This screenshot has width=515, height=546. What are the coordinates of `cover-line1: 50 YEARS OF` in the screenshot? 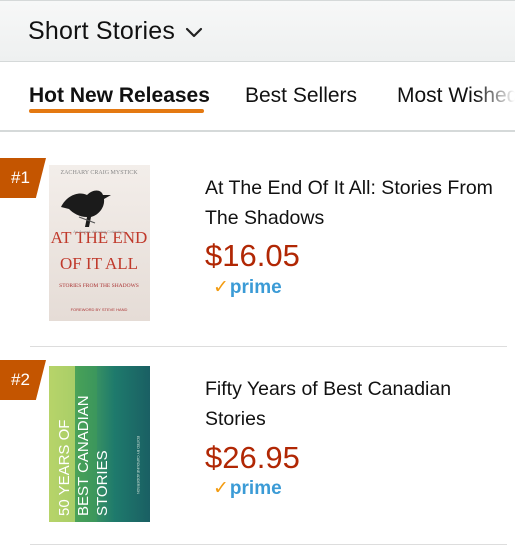 It's located at (64, 468).